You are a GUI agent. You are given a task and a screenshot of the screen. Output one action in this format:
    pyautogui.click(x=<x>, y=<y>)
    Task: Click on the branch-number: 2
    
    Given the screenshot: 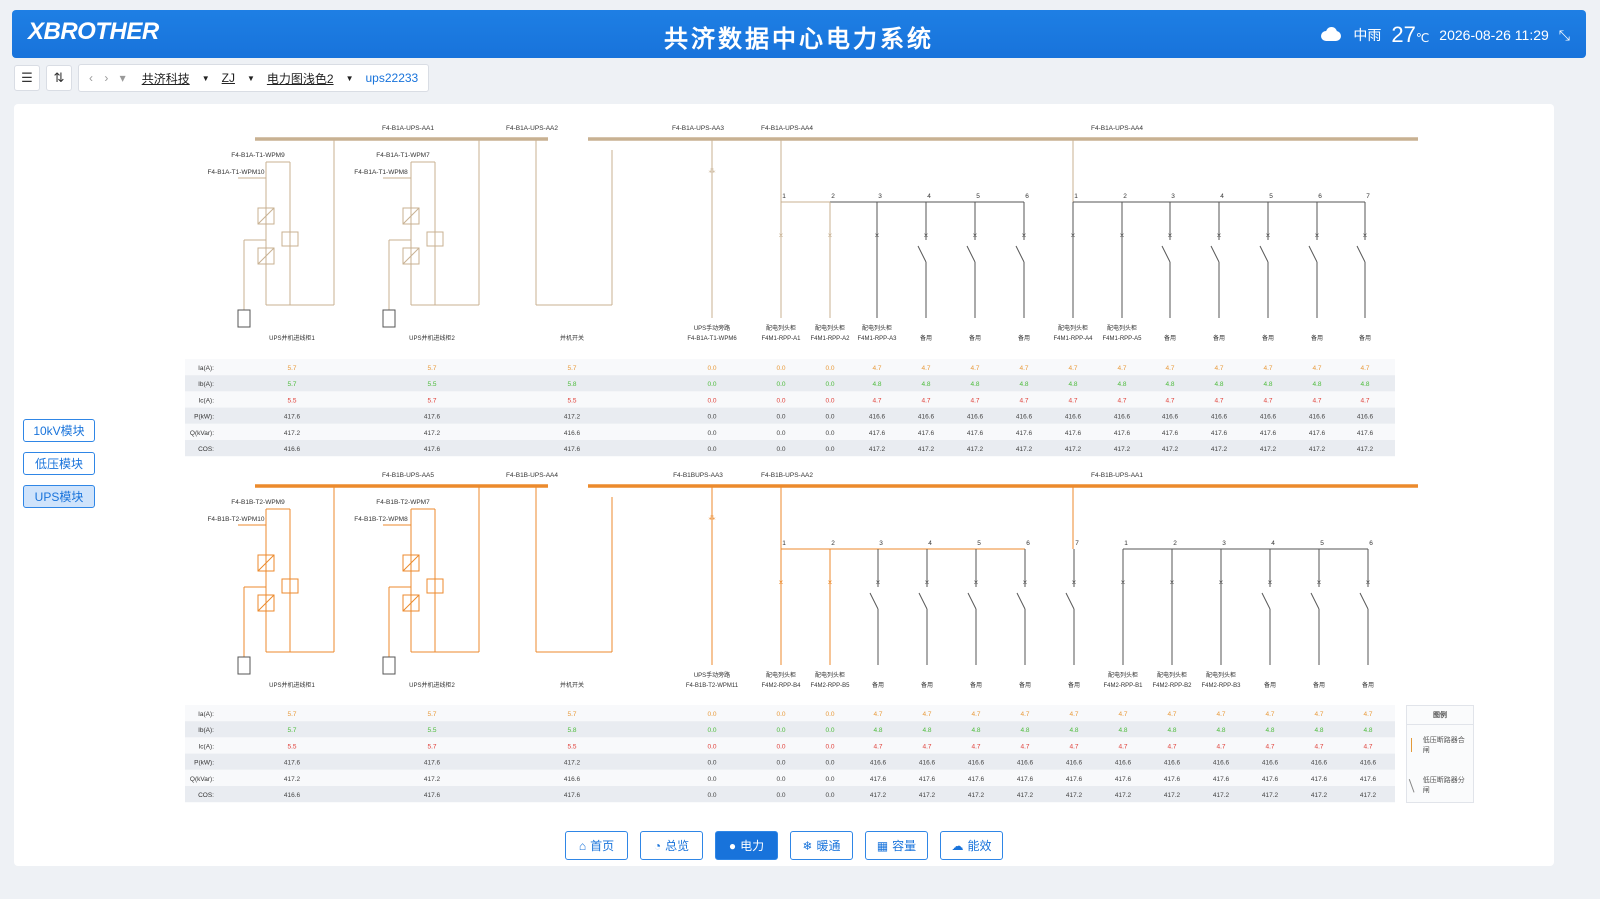 What is the action you would take?
    pyautogui.click(x=833, y=543)
    